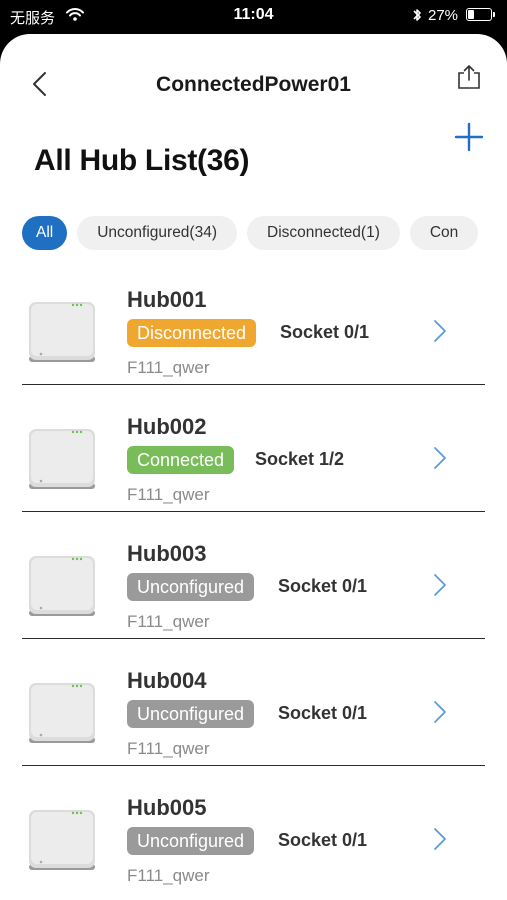  I want to click on battery-icon, so click(480, 14).